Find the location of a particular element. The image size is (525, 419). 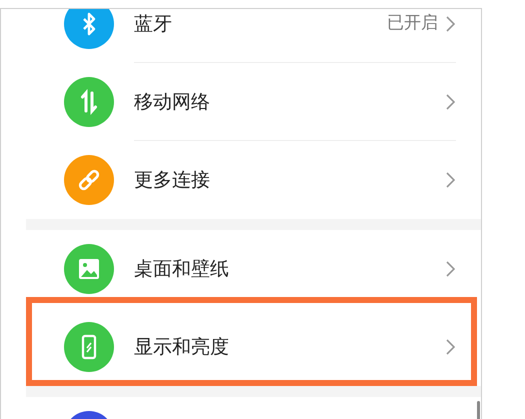

setting-label: 蓝牙 is located at coordinates (153, 24).